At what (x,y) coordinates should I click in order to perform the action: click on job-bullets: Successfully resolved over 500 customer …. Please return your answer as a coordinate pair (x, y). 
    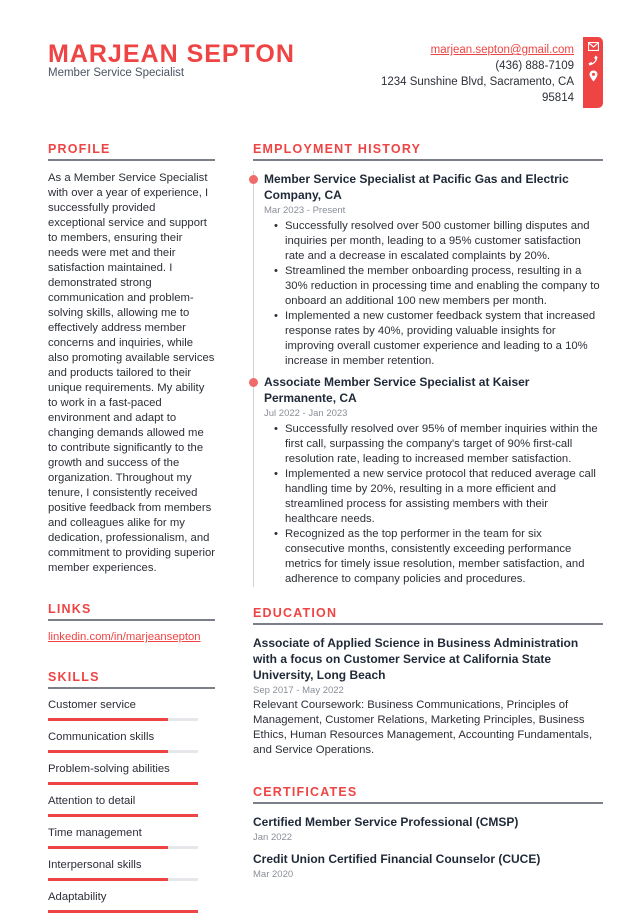
    Looking at the image, I should click on (433, 294).